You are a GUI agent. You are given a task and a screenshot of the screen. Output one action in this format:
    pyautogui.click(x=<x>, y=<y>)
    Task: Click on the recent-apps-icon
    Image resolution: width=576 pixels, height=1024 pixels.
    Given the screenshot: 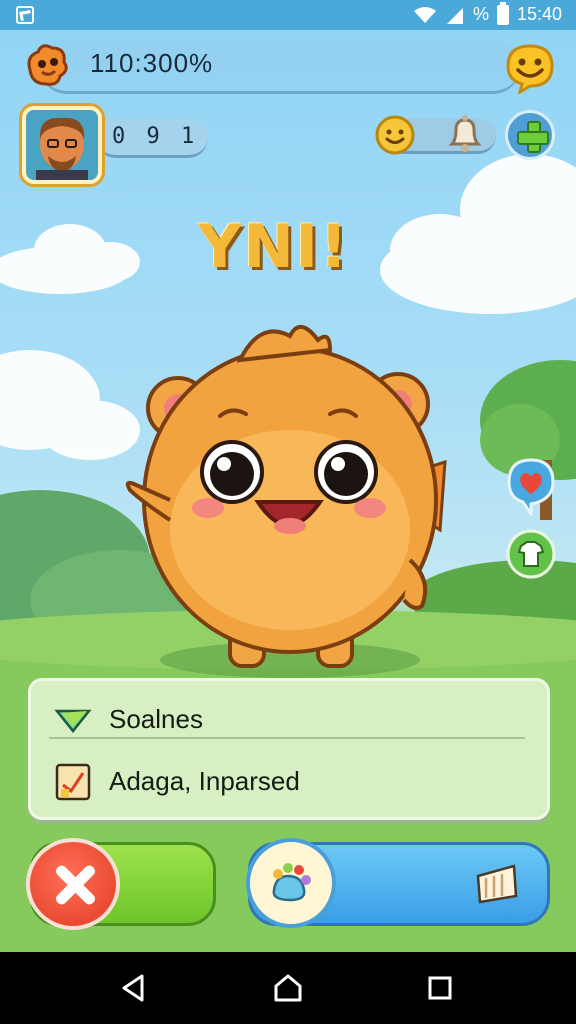 What is the action you would take?
    pyautogui.click(x=440, y=988)
    